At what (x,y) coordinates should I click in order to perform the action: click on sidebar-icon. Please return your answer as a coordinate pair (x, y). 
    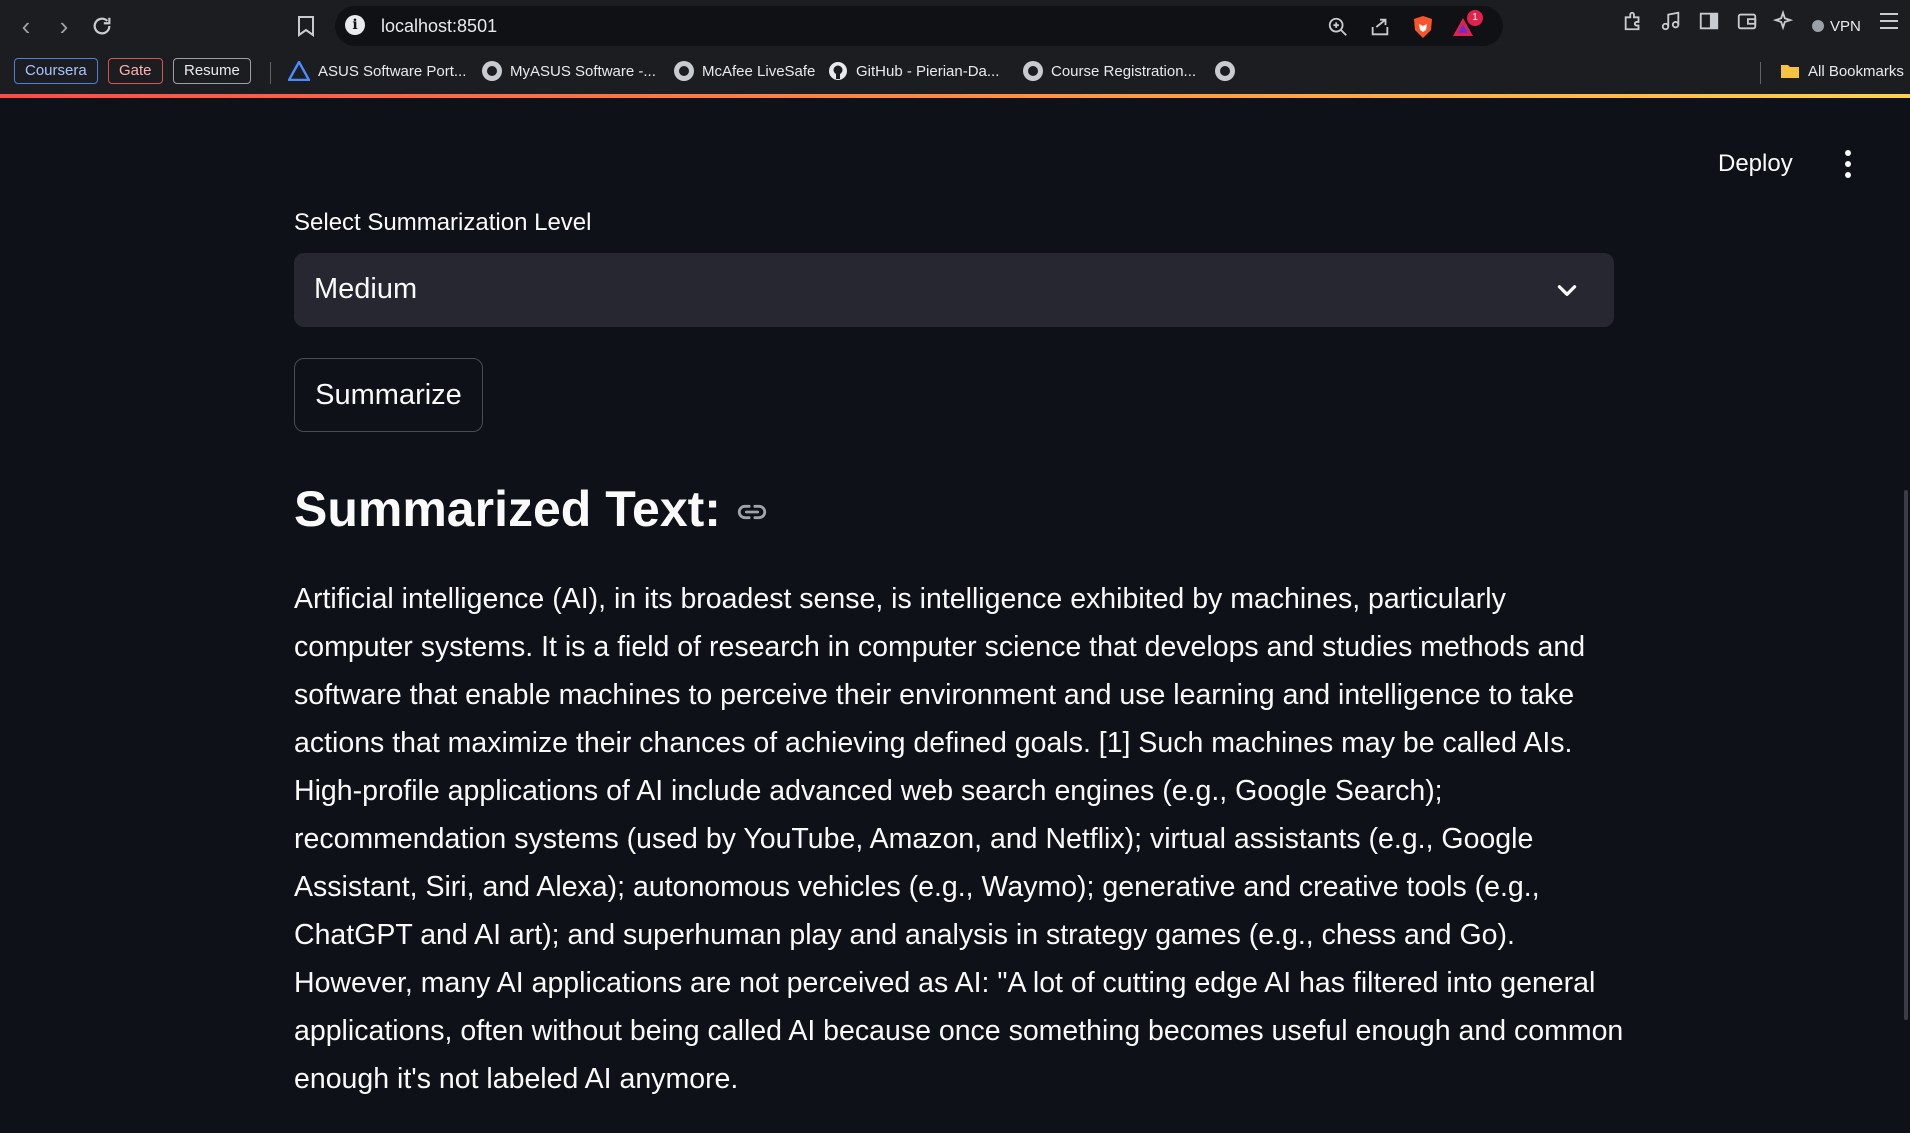
    Looking at the image, I should click on (1709, 21).